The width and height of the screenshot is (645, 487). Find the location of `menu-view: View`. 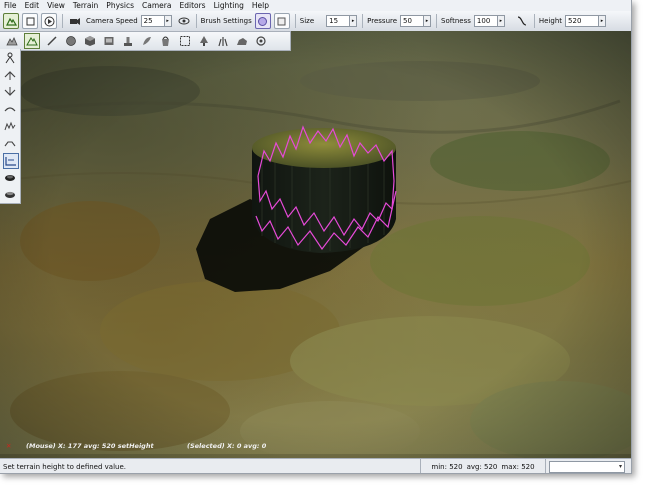

menu-view: View is located at coordinates (56, 5).